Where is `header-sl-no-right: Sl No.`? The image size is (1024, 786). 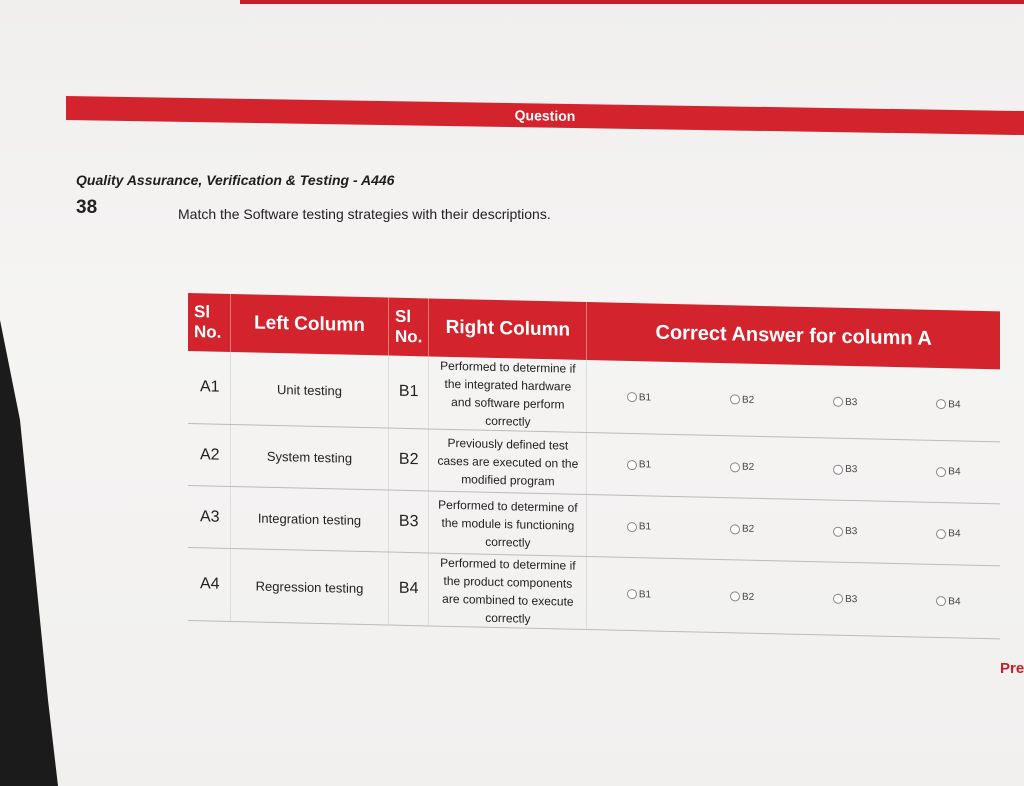 header-sl-no-right: Sl No. is located at coordinates (408, 327).